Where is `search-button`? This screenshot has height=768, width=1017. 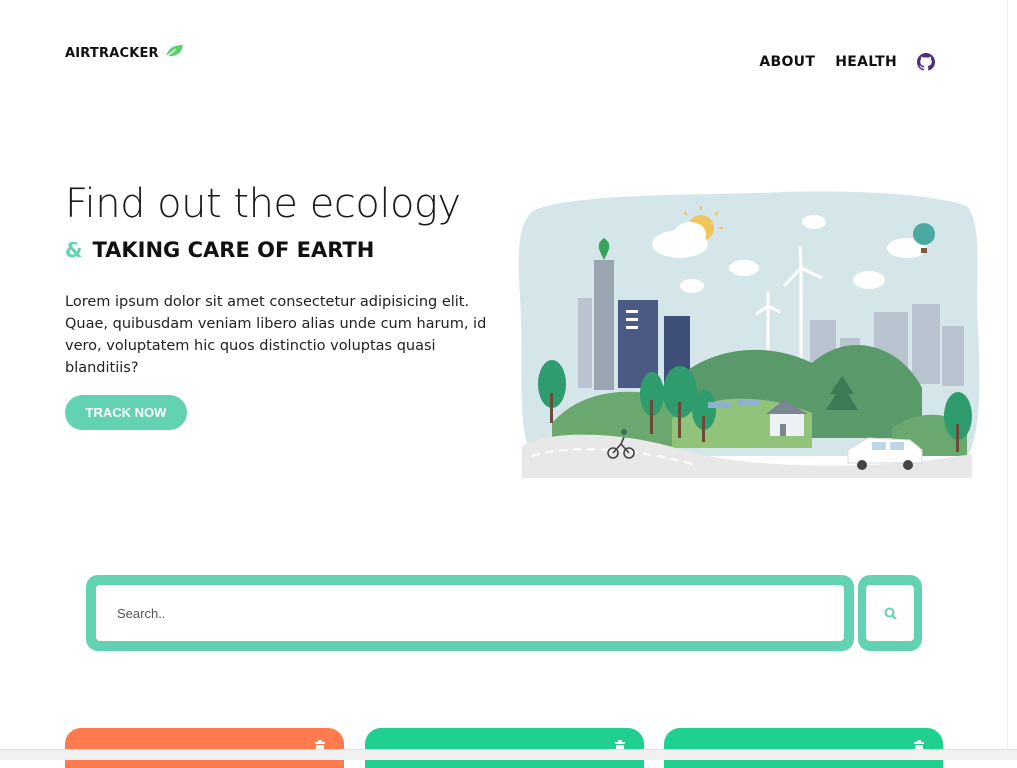 search-button is located at coordinates (890, 613).